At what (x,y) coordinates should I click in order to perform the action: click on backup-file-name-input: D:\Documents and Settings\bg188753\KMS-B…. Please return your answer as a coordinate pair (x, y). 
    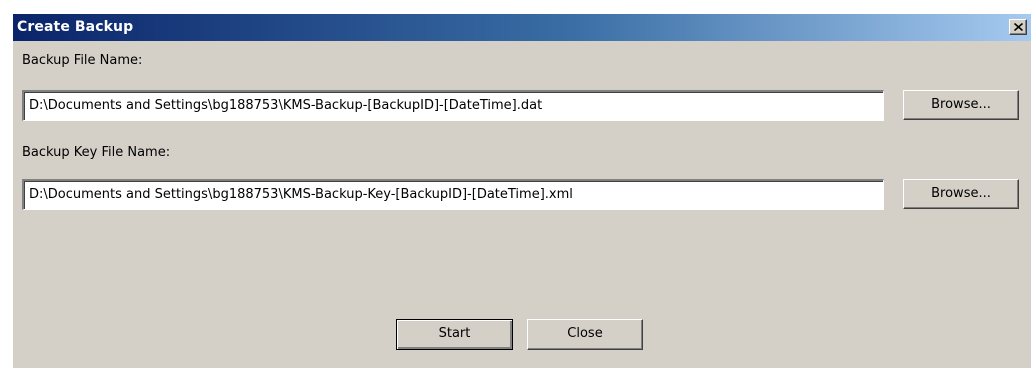
    Looking at the image, I should click on (453, 105).